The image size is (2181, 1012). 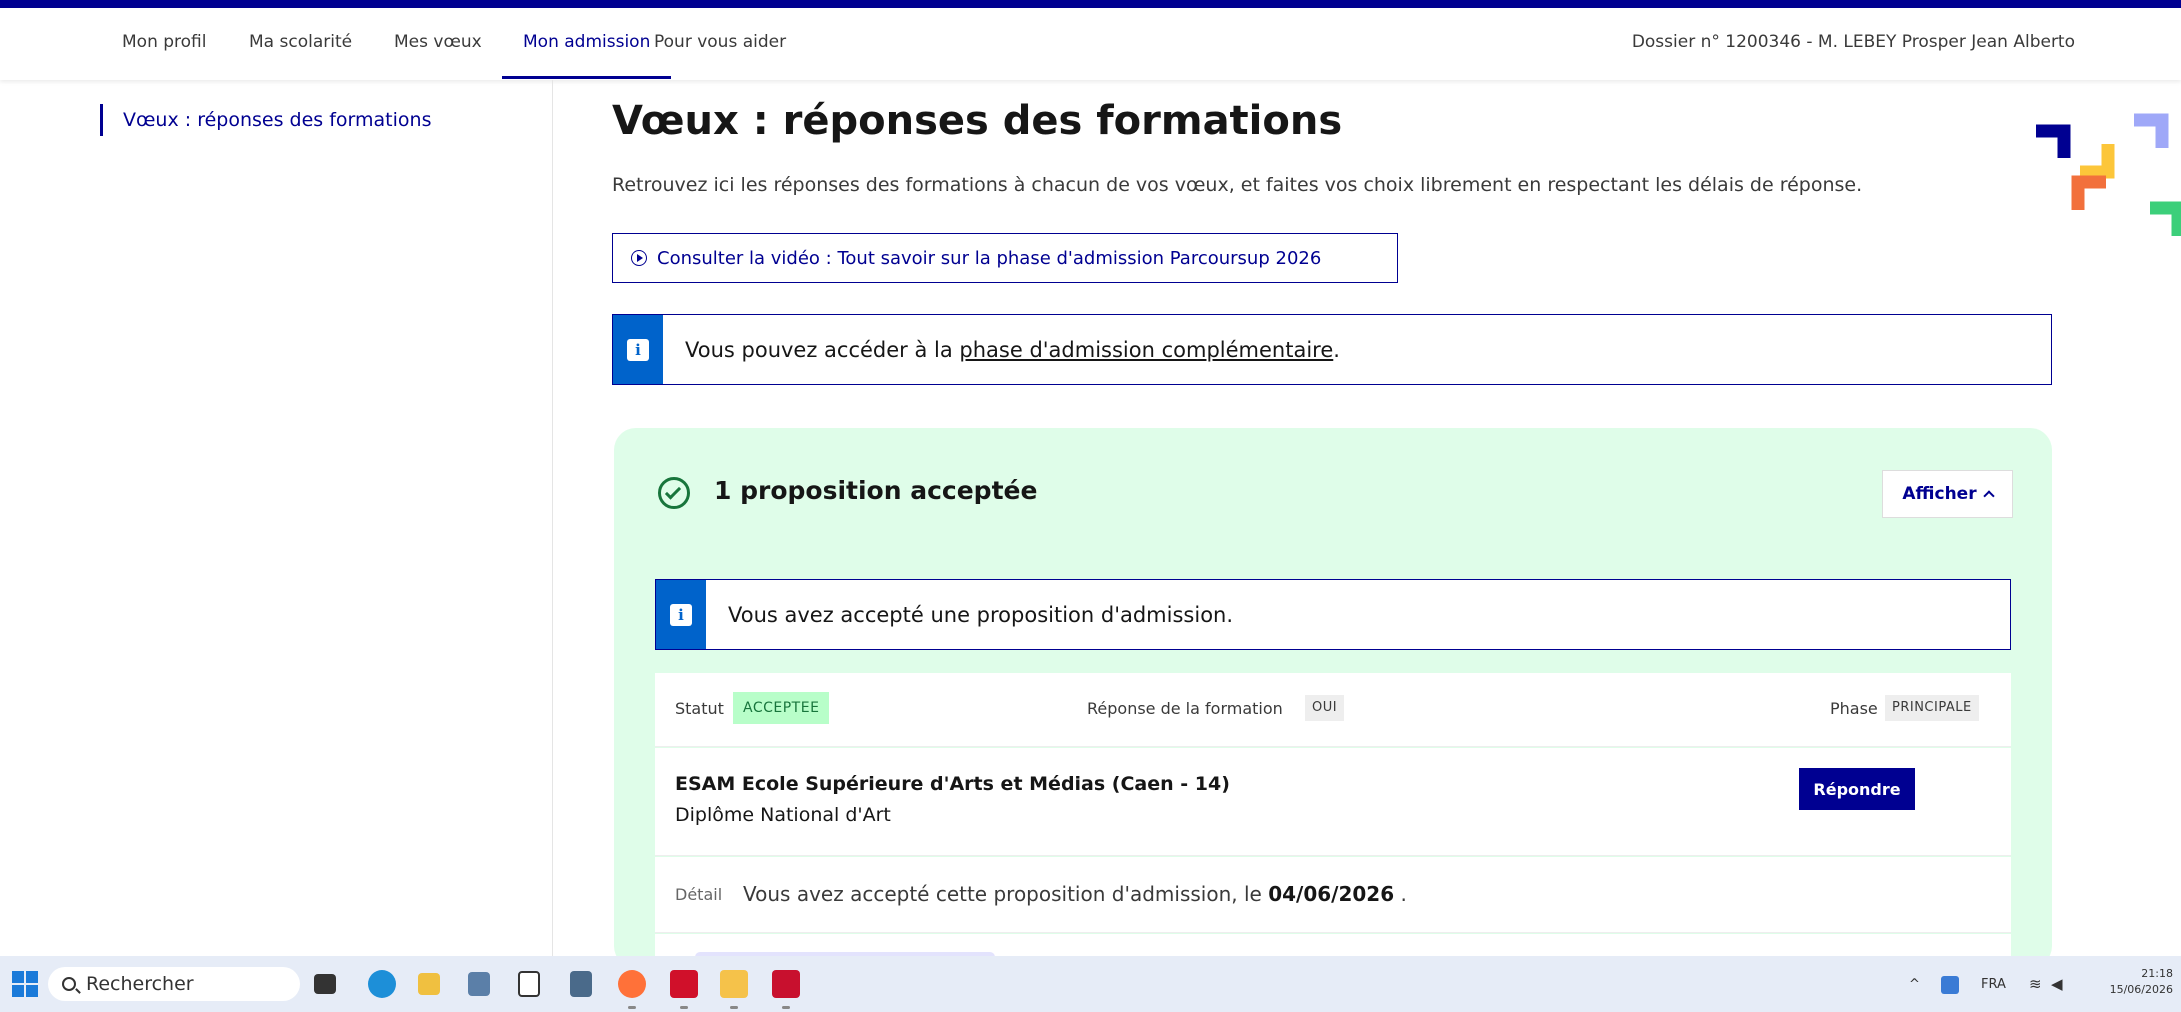 I want to click on phase-label: Phase, so click(x=1854, y=708).